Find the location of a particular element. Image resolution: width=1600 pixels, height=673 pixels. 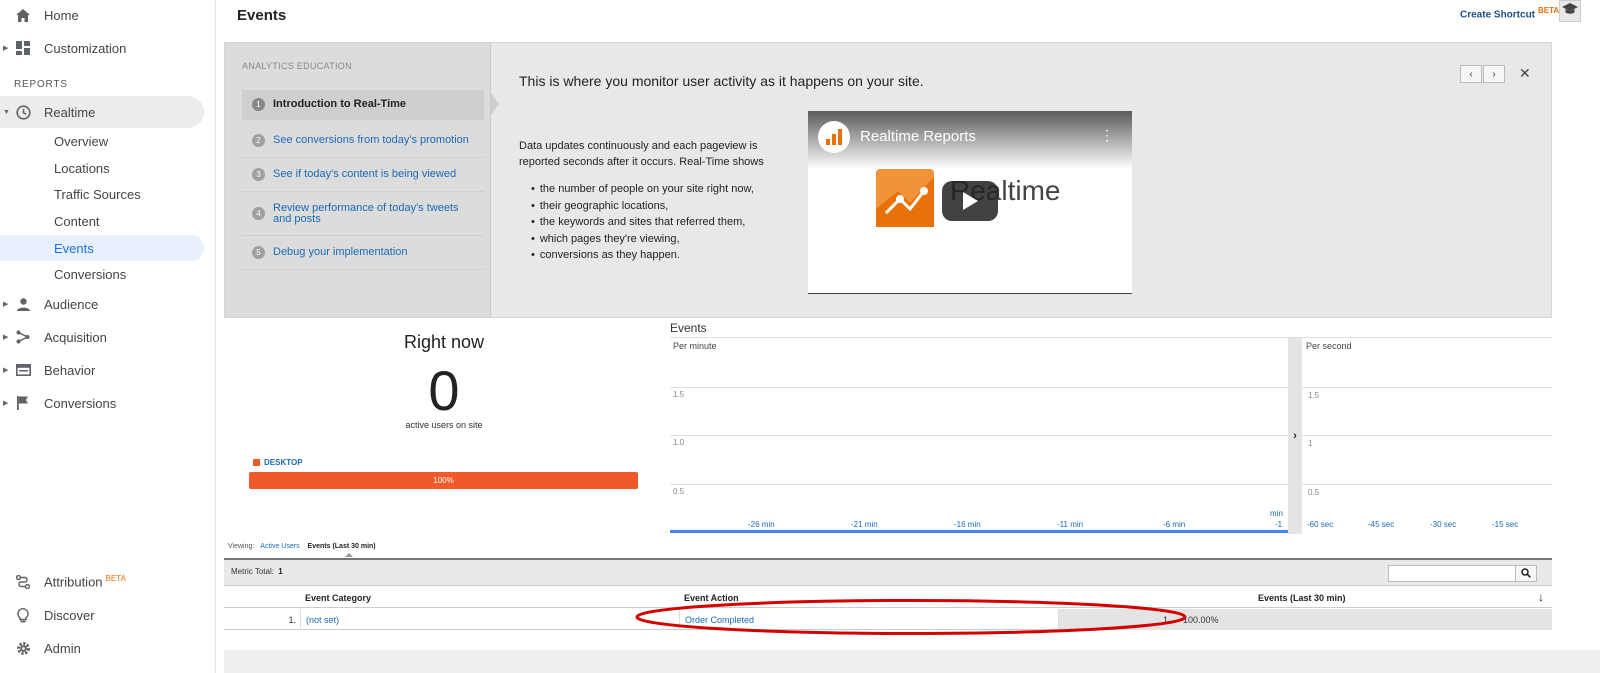

education-step-2: 2 See conversions from today's promotion is located at coordinates (363, 141).